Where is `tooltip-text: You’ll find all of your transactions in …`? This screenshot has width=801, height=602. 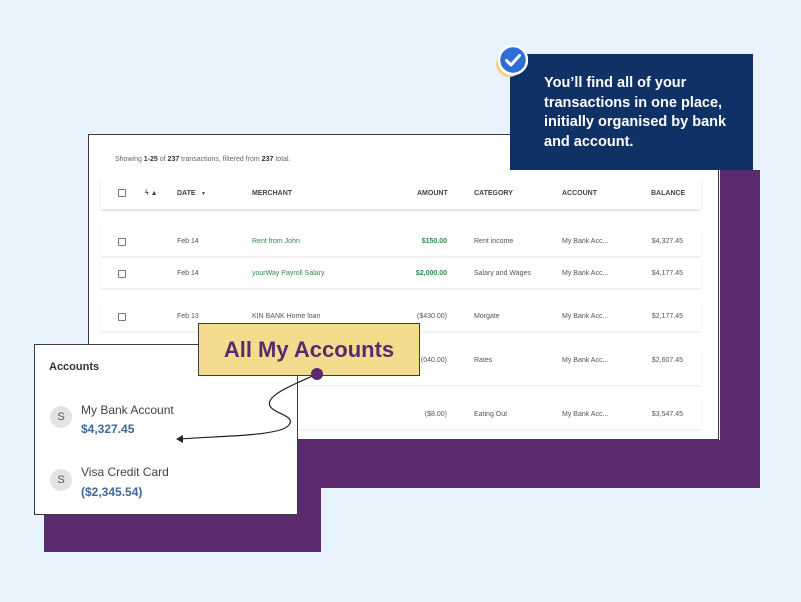
tooltip-text: You’ll find all of your transactions in … is located at coordinates (635, 112).